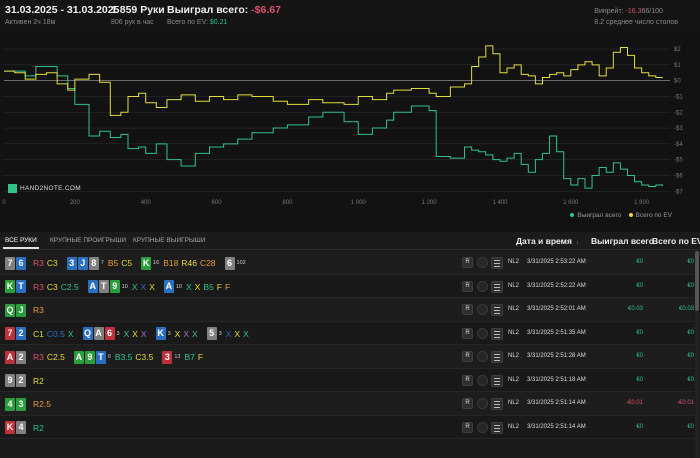 The image size is (700, 458). What do you see at coordinates (156, 263) in the screenshot?
I see `pot-size: 16` at bounding box center [156, 263].